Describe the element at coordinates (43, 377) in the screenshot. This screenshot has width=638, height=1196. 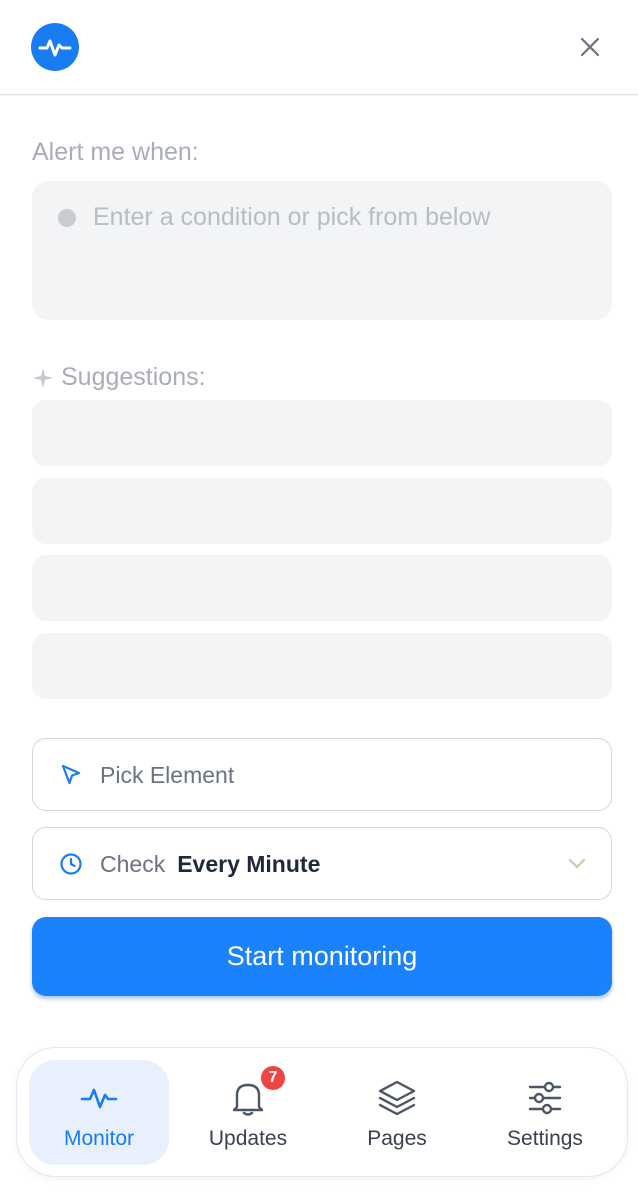
I see `sparkle-icon` at that location.